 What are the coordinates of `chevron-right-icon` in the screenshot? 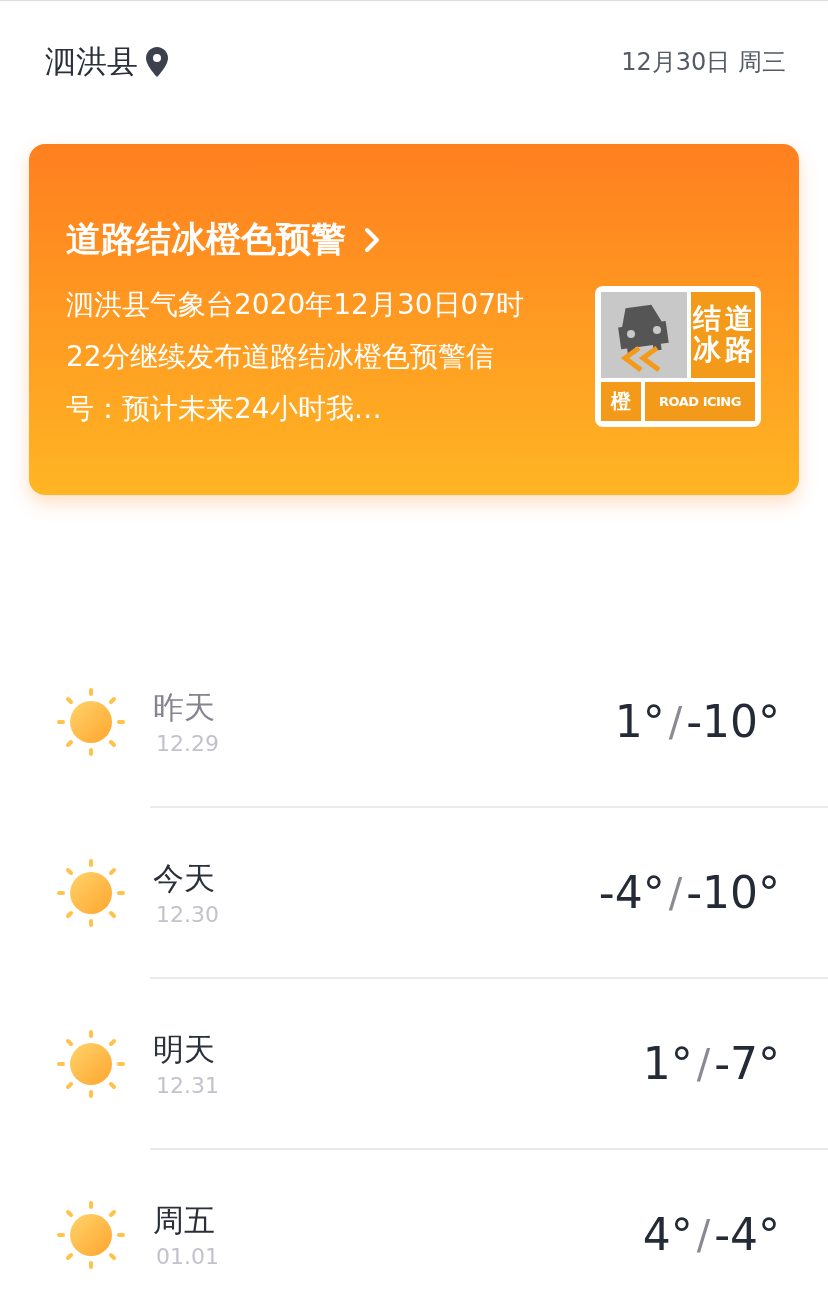 It's located at (372, 239).